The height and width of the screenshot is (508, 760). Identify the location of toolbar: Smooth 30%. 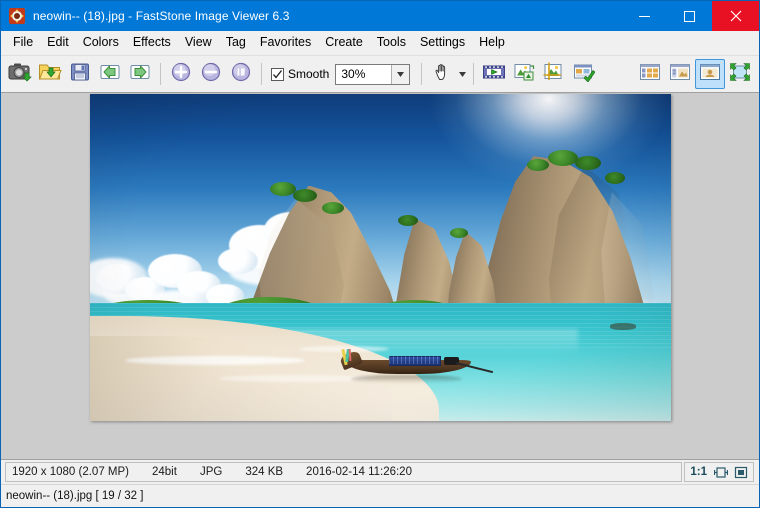
(380, 74).